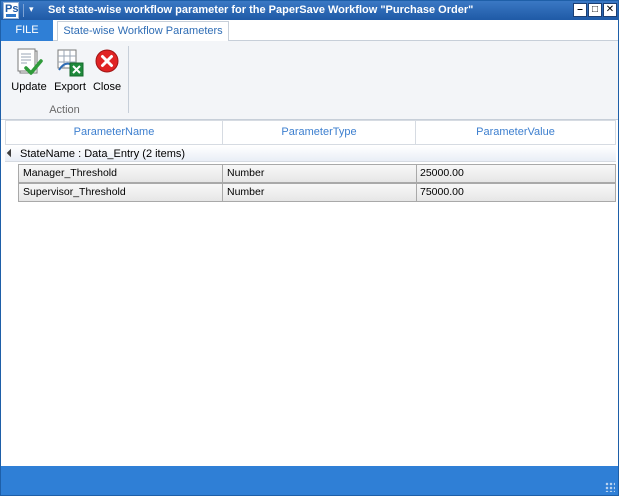 The image size is (619, 496). Describe the element at coordinates (29, 87) in the screenshot. I see `update-label: Update` at that location.